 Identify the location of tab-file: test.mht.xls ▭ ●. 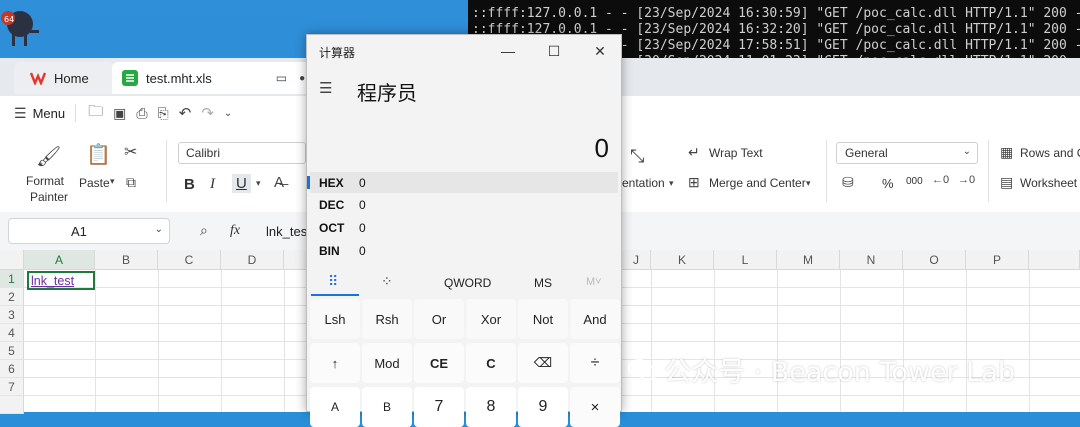
(216, 78).